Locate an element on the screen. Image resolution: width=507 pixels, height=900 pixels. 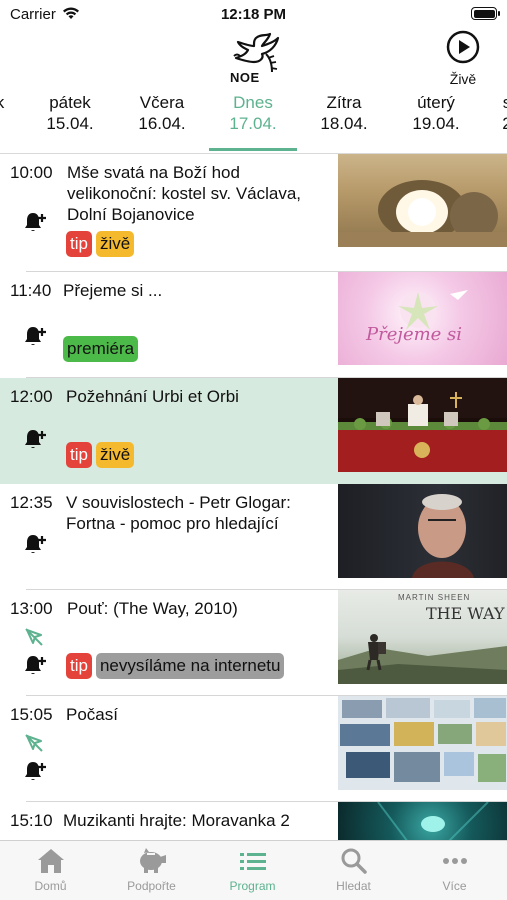
app-header: NOE Živě is located at coordinates (253, 60).